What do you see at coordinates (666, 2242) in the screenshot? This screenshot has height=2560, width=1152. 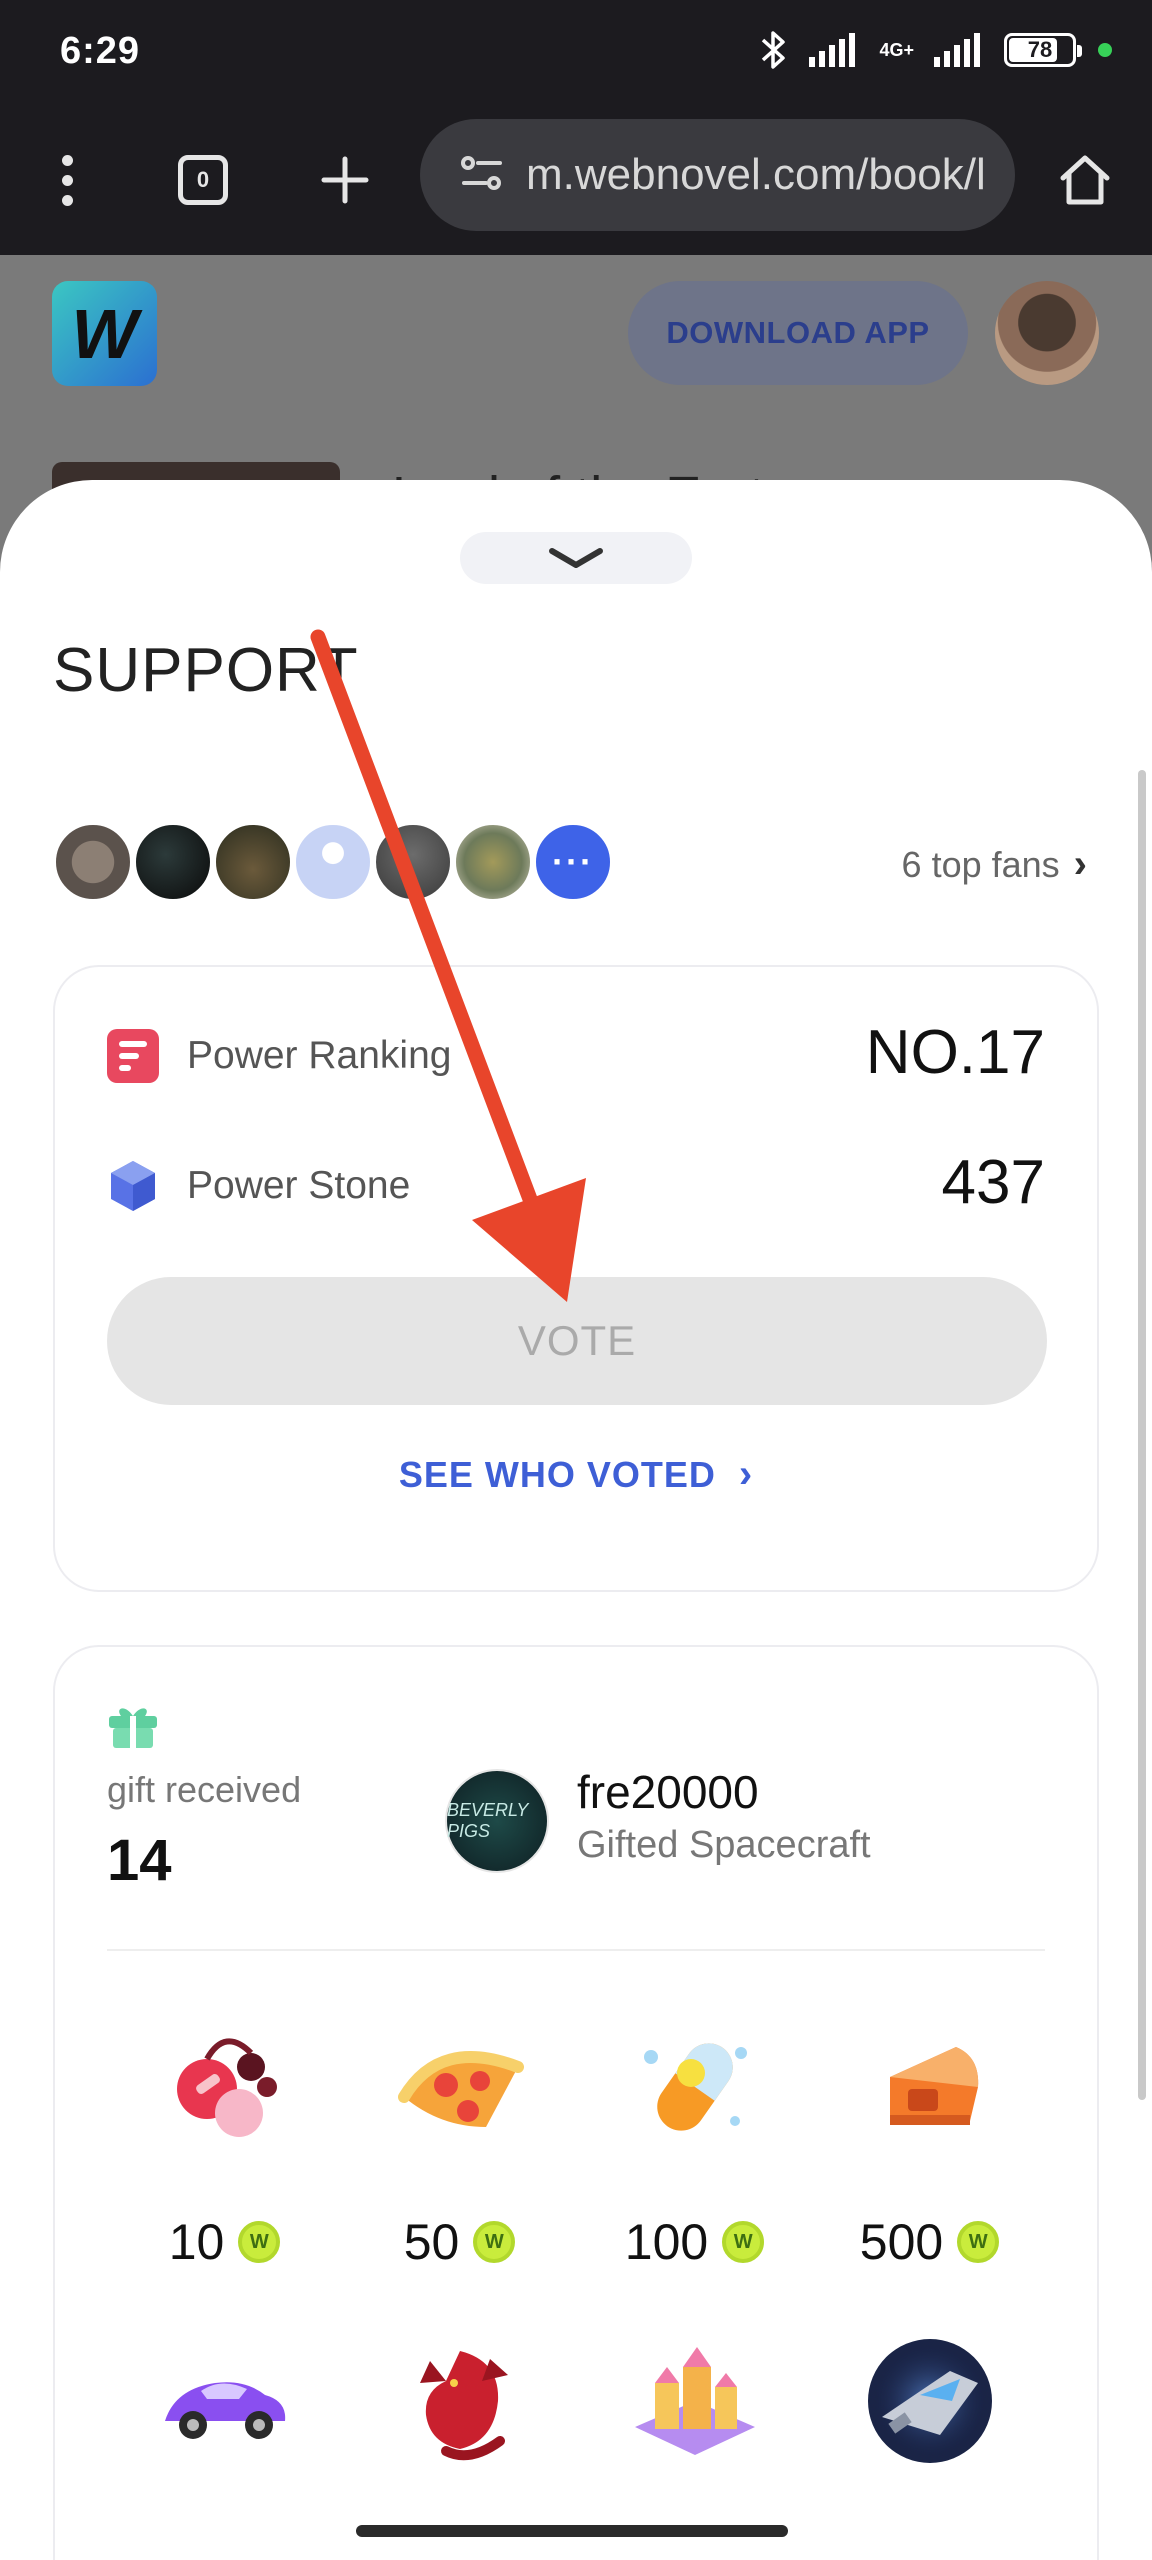 I see `gift-price: 100` at bounding box center [666, 2242].